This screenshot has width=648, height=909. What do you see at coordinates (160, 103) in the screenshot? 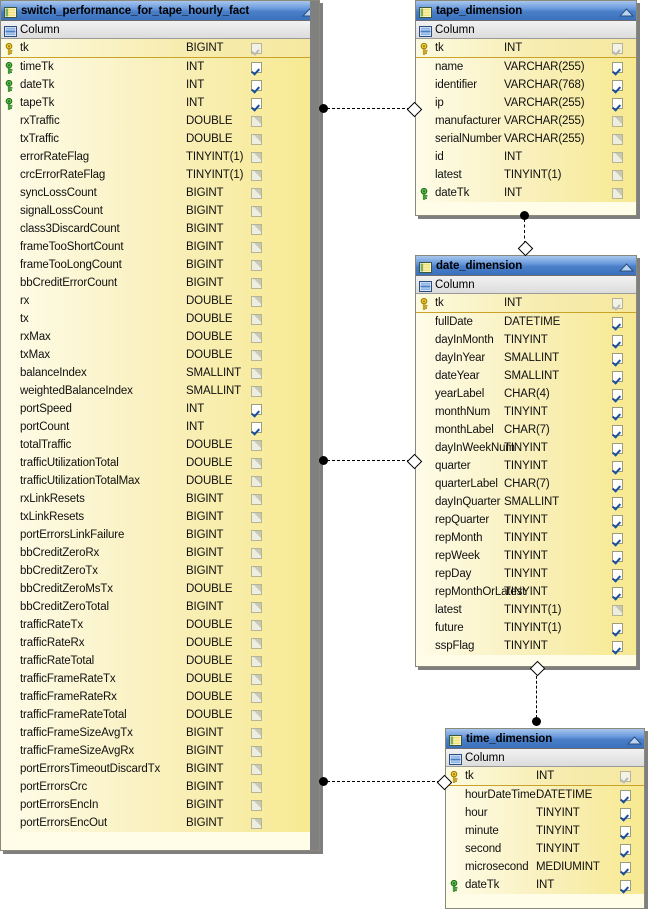
I see `table-row: tapeTk INT` at bounding box center [160, 103].